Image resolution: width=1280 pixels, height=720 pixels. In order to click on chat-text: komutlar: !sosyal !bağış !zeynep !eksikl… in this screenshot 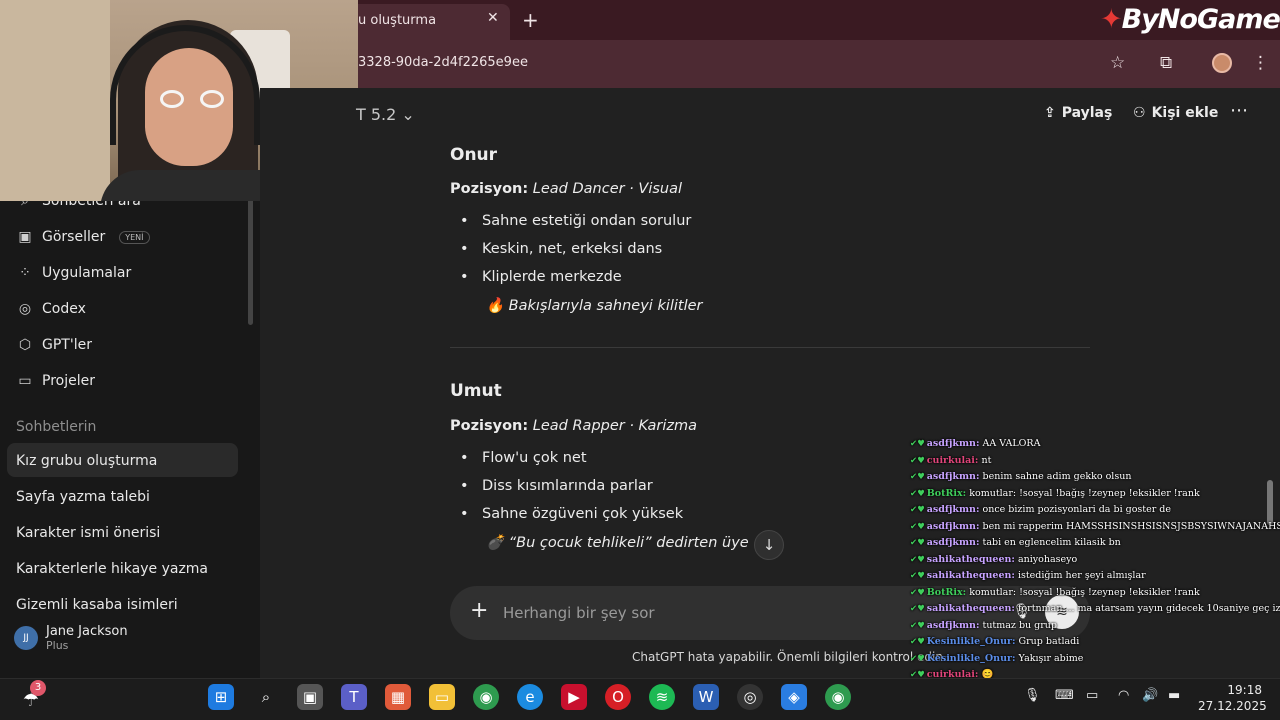, I will do `click(1084, 592)`.